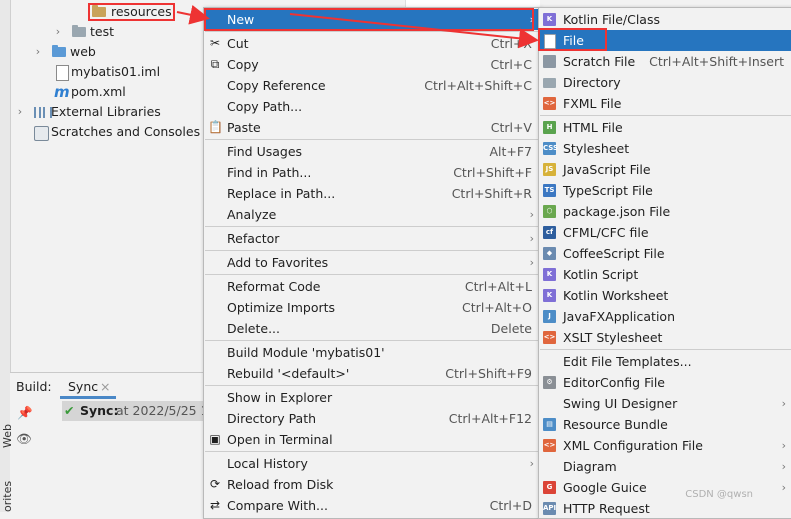 This screenshot has width=791, height=519. What do you see at coordinates (90, 386) in the screenshot?
I see `tab-sync: Sync ×` at bounding box center [90, 386].